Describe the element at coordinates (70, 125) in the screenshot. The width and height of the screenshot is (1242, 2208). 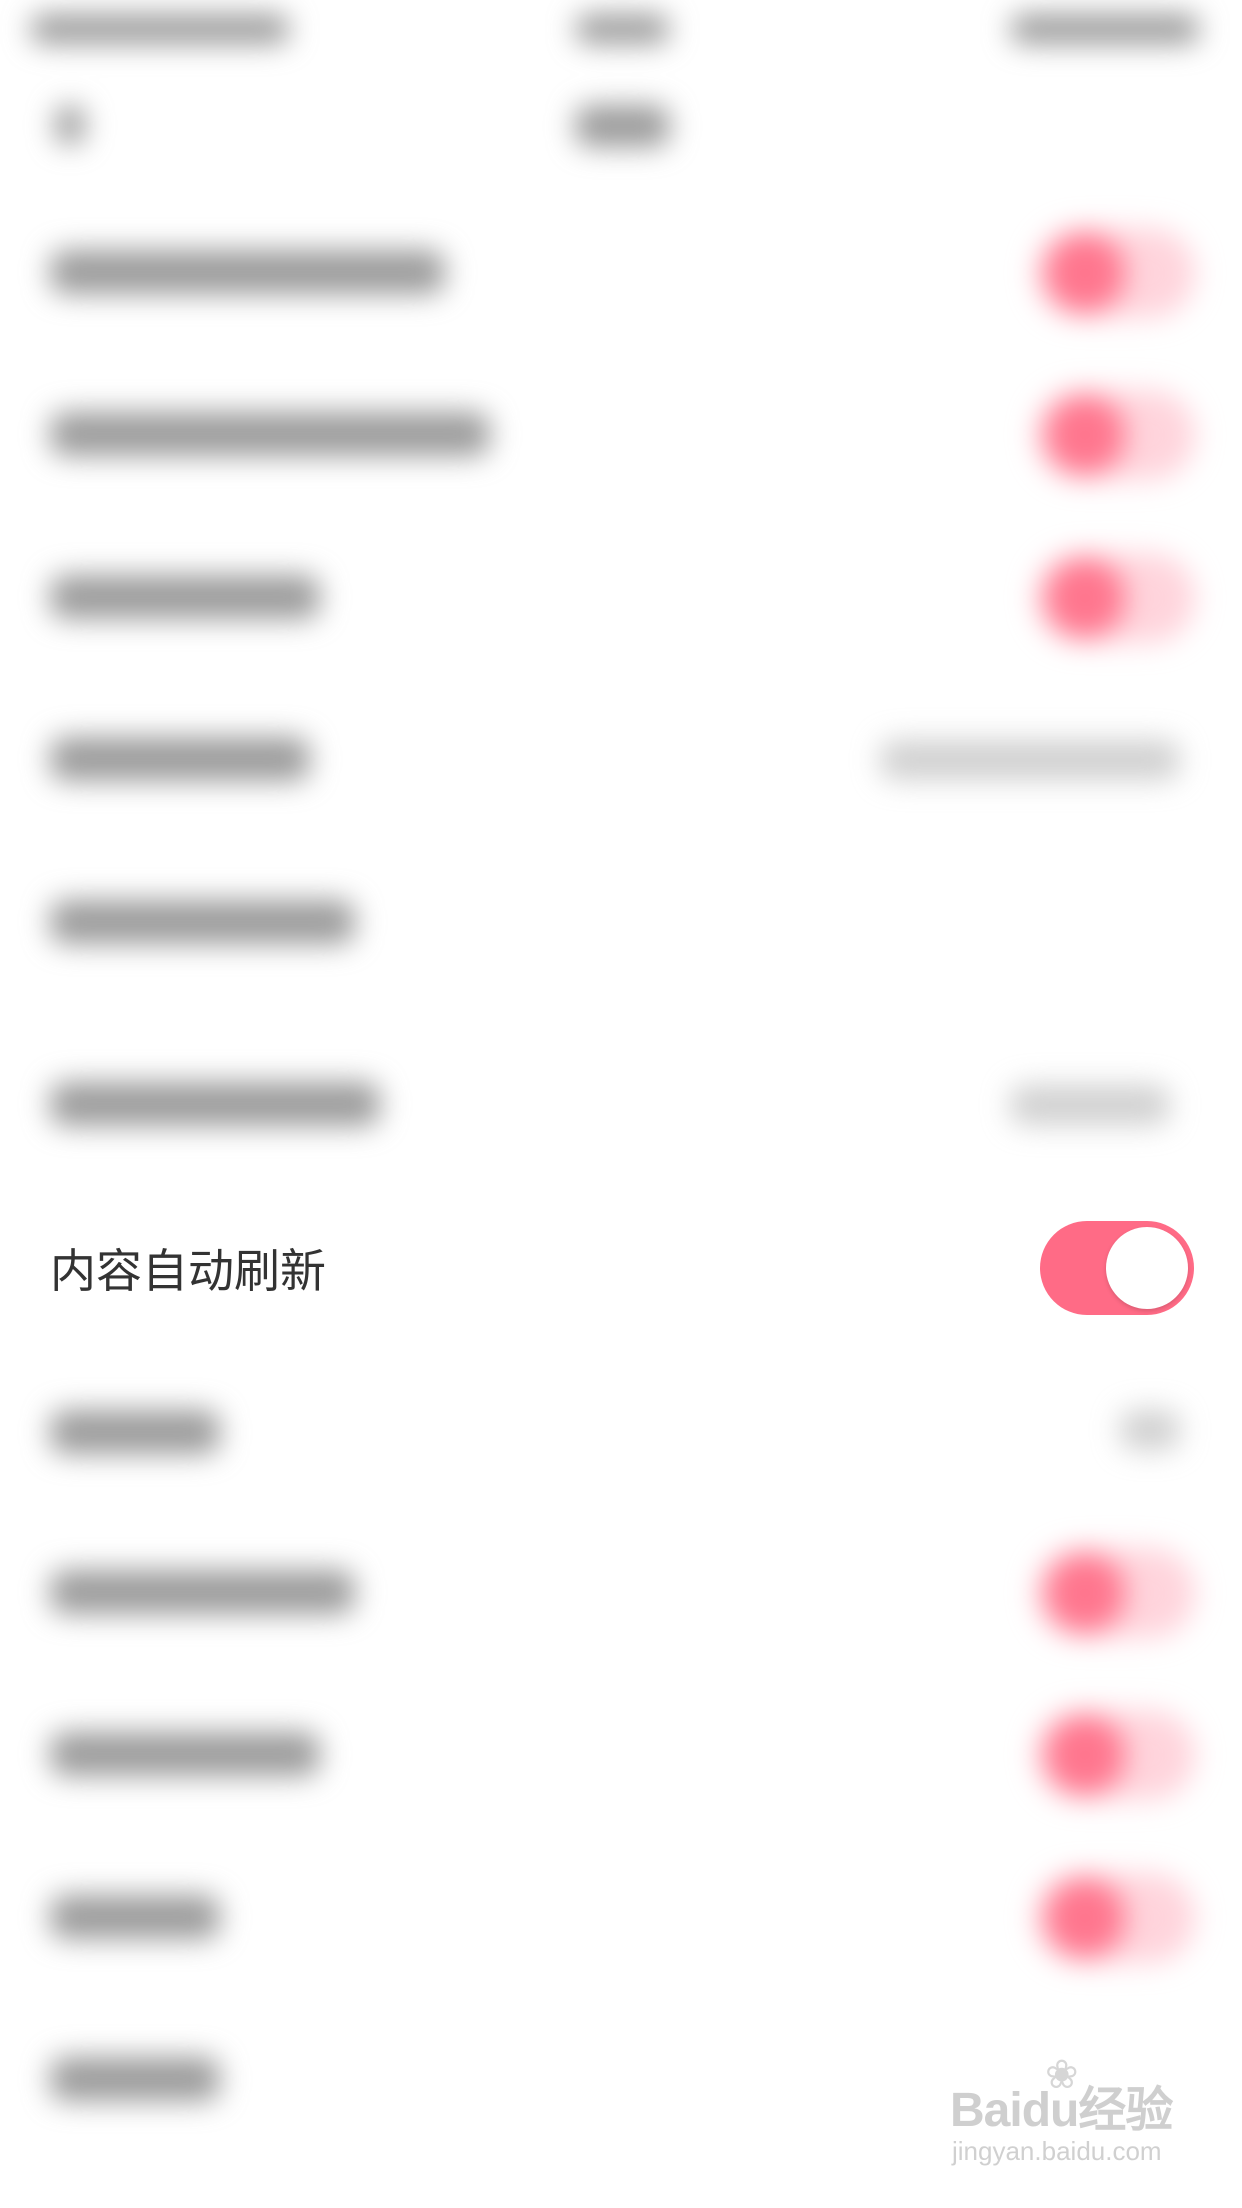
I see `back-icon` at that location.